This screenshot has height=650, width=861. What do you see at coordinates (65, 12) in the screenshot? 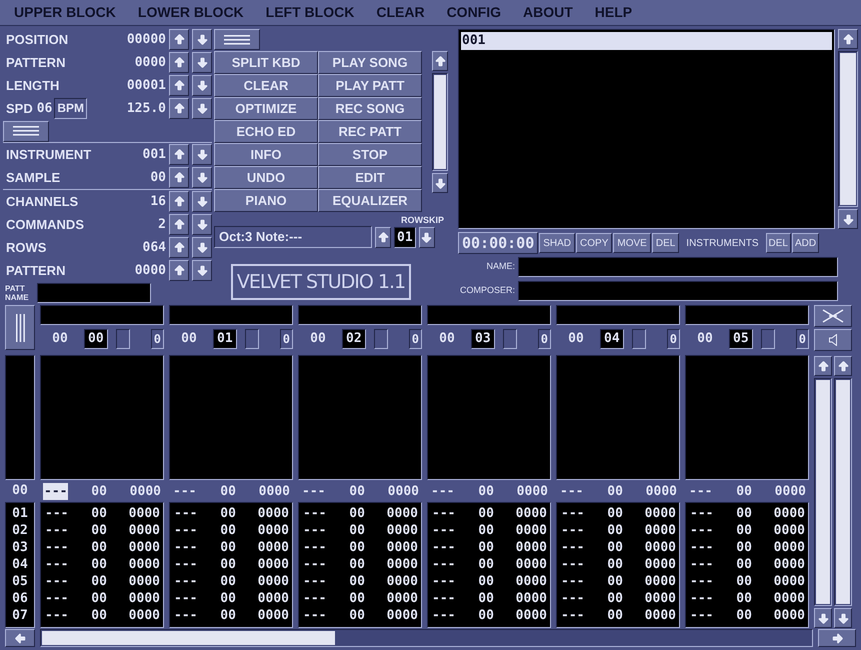
I see `menu-item: UPPER BLOCK` at bounding box center [65, 12].